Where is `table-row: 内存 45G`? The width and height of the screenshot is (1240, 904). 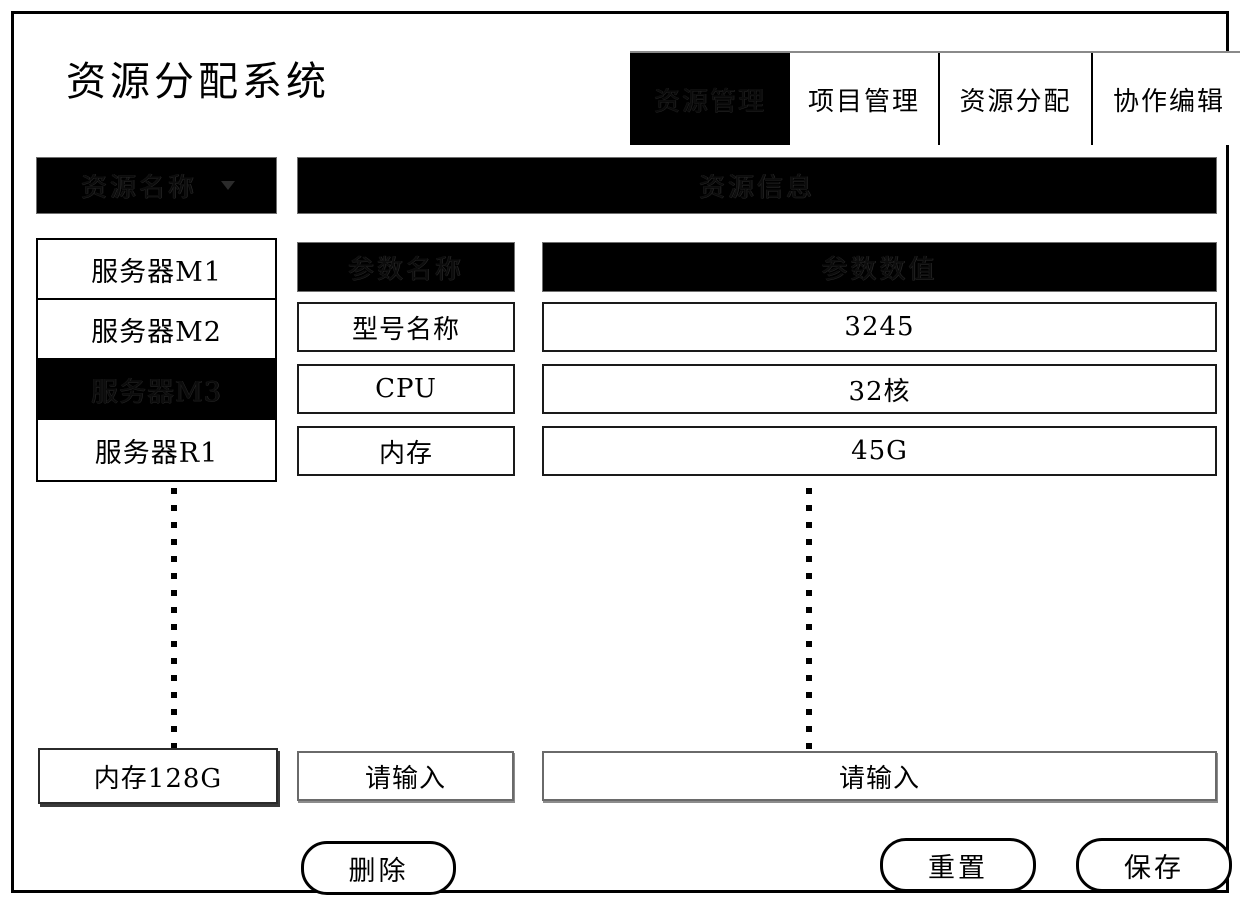
table-row: 内存 45G is located at coordinates (757, 451).